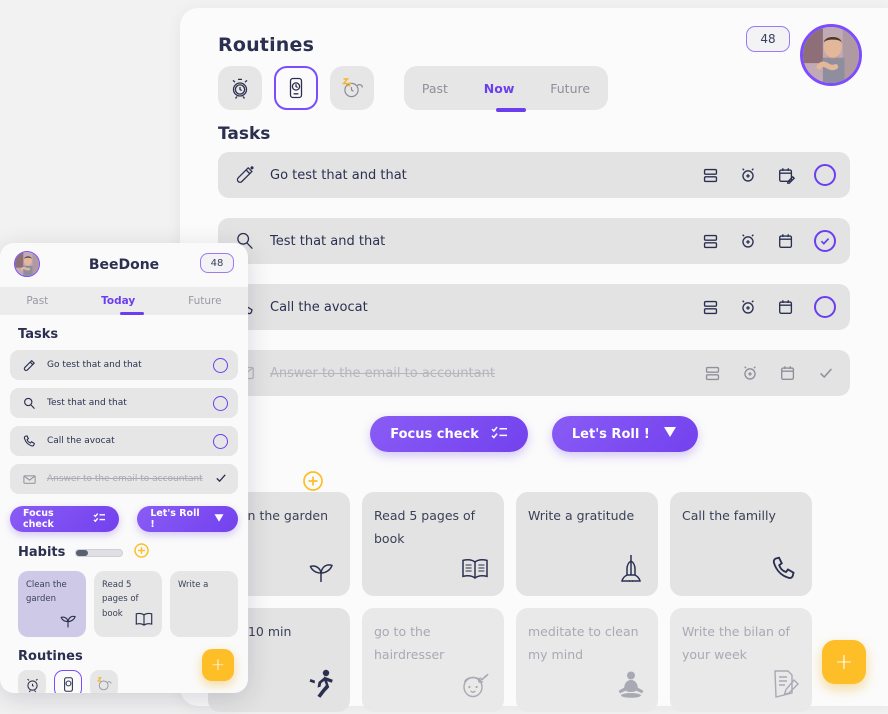 The width and height of the screenshot is (888, 714). What do you see at coordinates (81, 441) in the screenshot?
I see `mobile-task-label: Call the avocat` at bounding box center [81, 441].